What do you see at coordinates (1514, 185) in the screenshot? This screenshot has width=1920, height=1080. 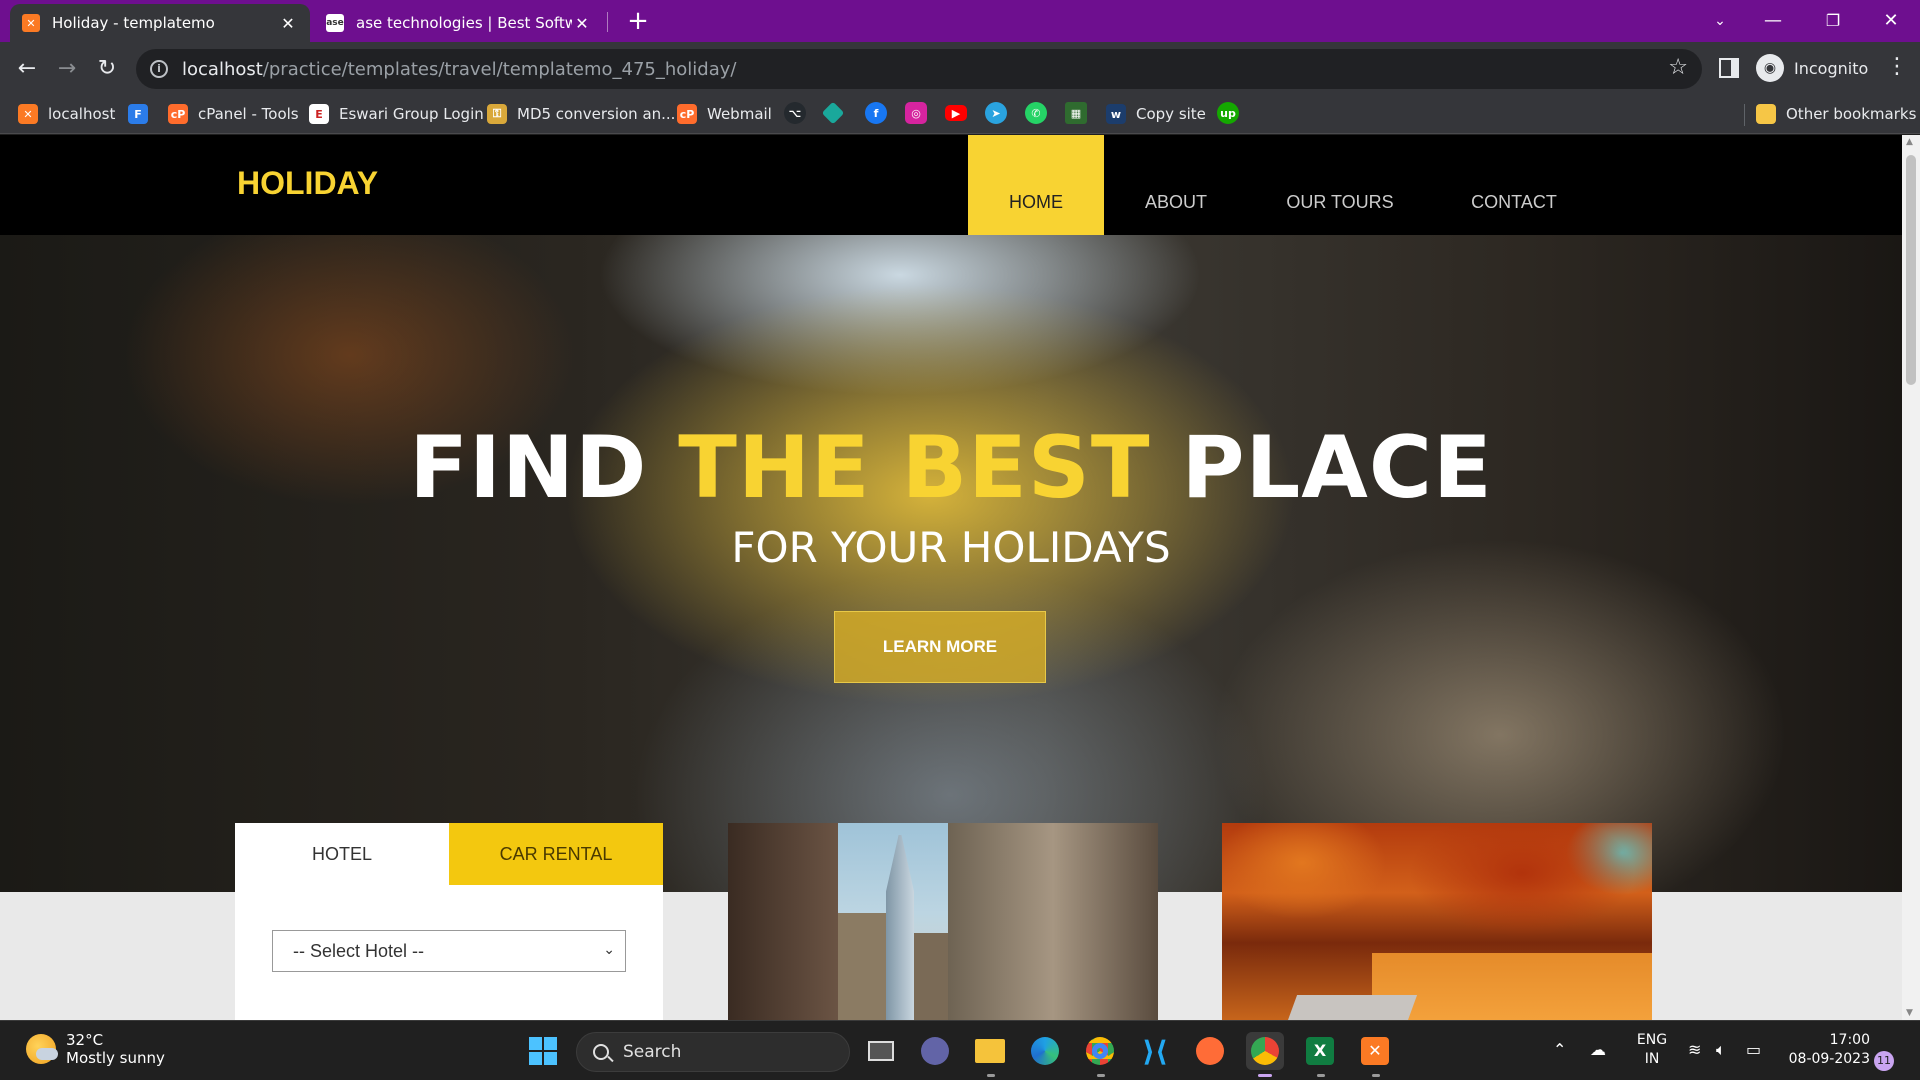 I see `nav-contact: CONTACT` at bounding box center [1514, 185].